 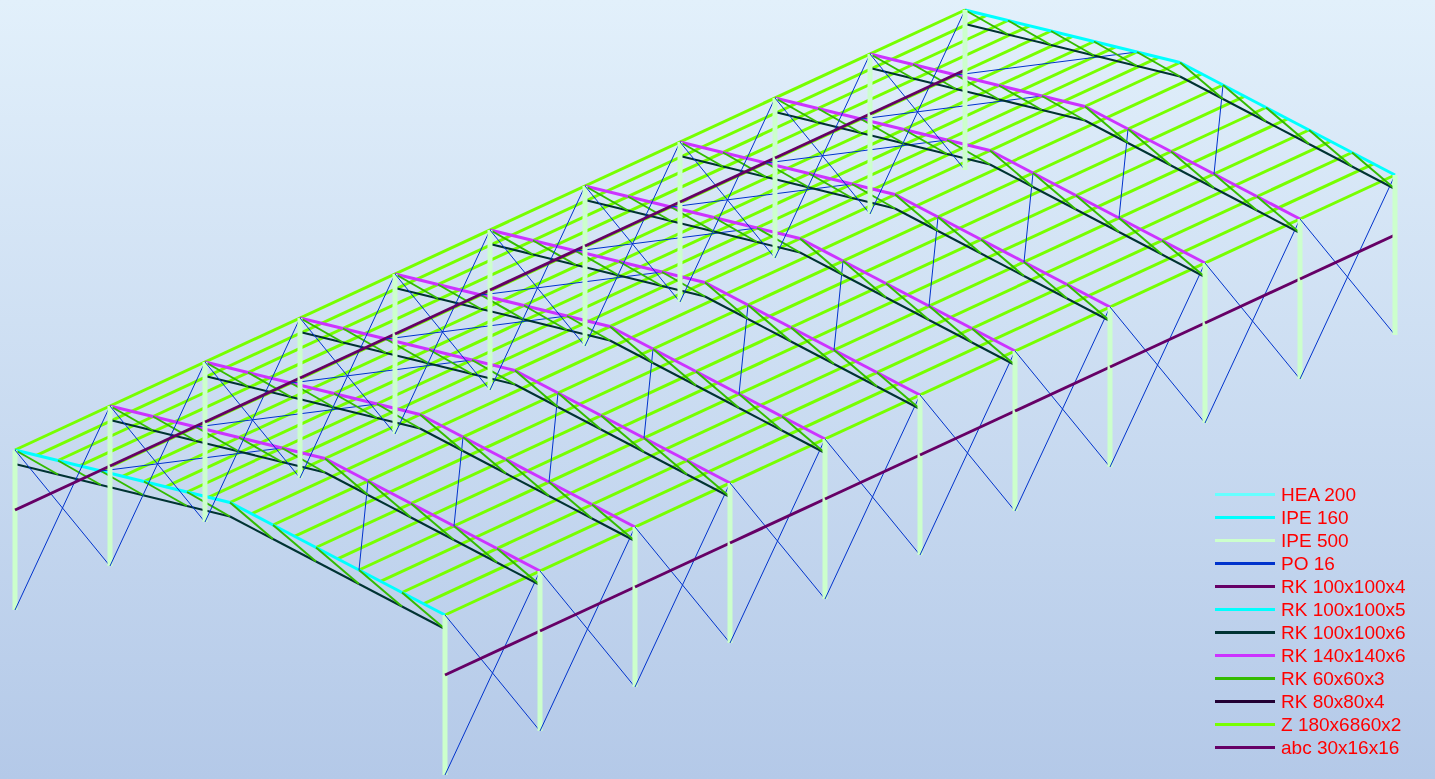 I want to click on legend-label: PO 16, so click(x=1308, y=563).